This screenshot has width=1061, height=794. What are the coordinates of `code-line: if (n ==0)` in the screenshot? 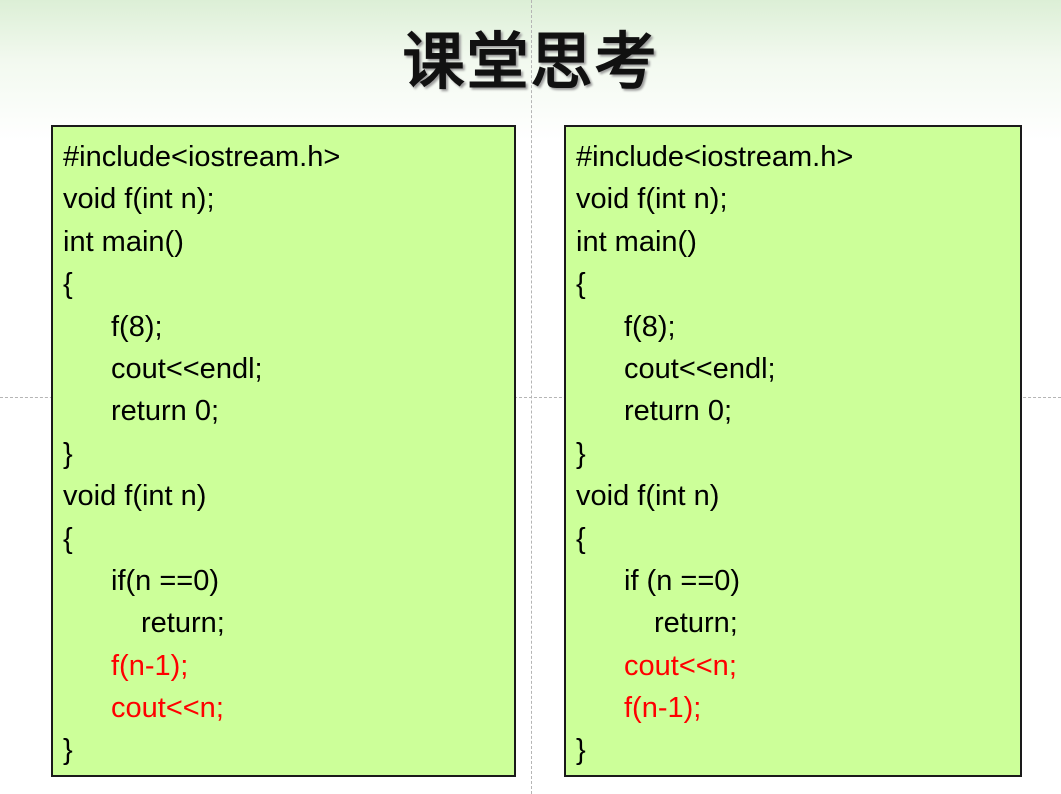 It's located at (682, 580).